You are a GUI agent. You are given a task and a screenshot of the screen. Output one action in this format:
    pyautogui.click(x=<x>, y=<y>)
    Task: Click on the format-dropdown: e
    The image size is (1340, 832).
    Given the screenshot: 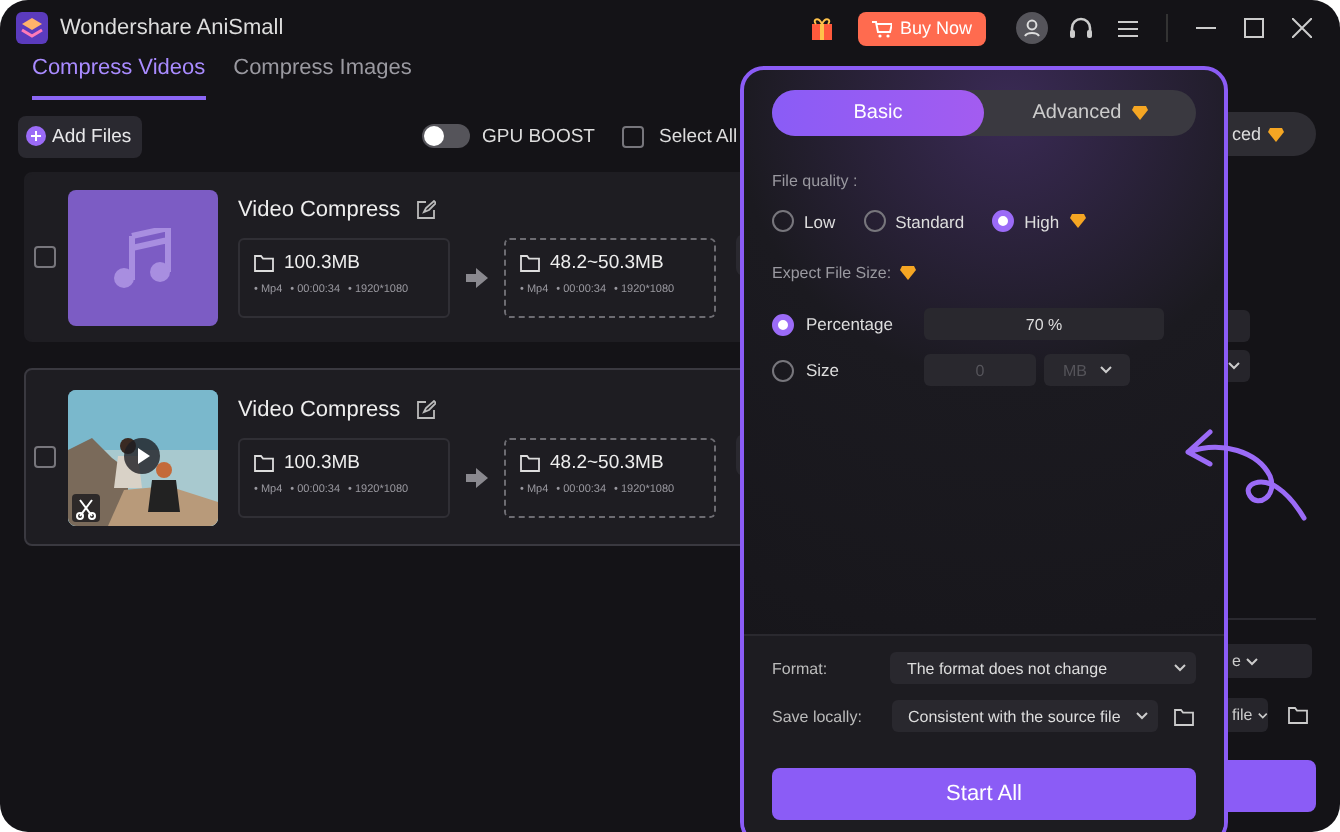 What is the action you would take?
    pyautogui.click(x=1270, y=661)
    